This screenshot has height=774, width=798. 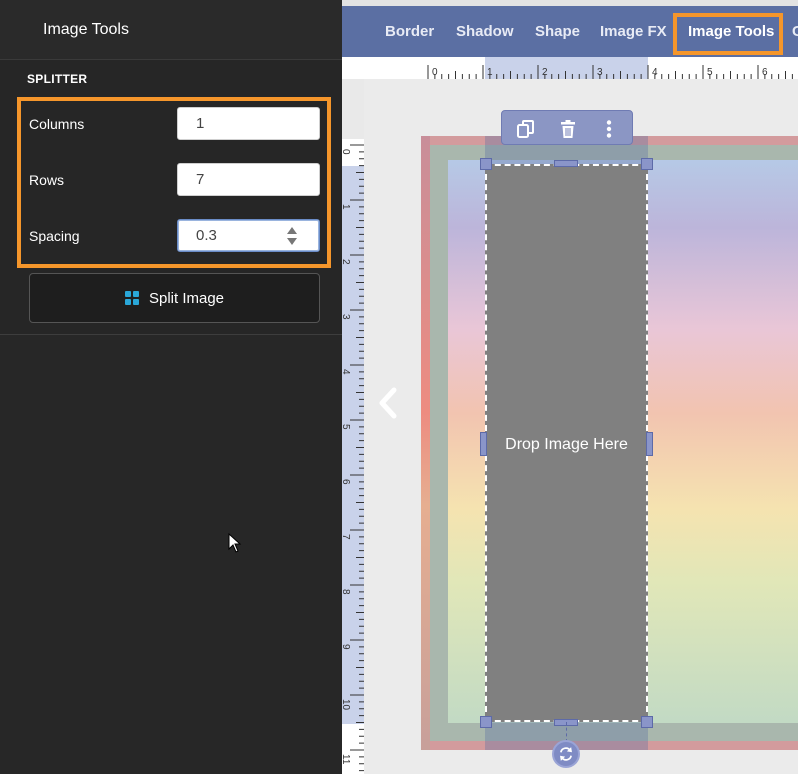 What do you see at coordinates (352, 426) in the screenshot?
I see `vertical-ruler: 0 1 2 3 4 5 6 7 8 9 10 11` at bounding box center [352, 426].